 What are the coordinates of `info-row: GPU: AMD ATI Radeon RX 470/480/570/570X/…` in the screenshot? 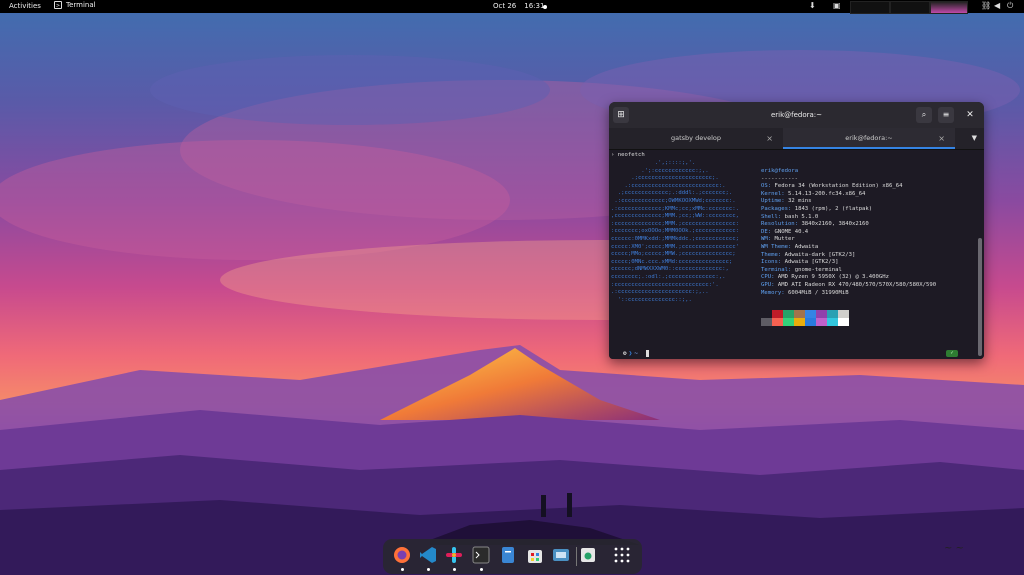 It's located at (849, 284).